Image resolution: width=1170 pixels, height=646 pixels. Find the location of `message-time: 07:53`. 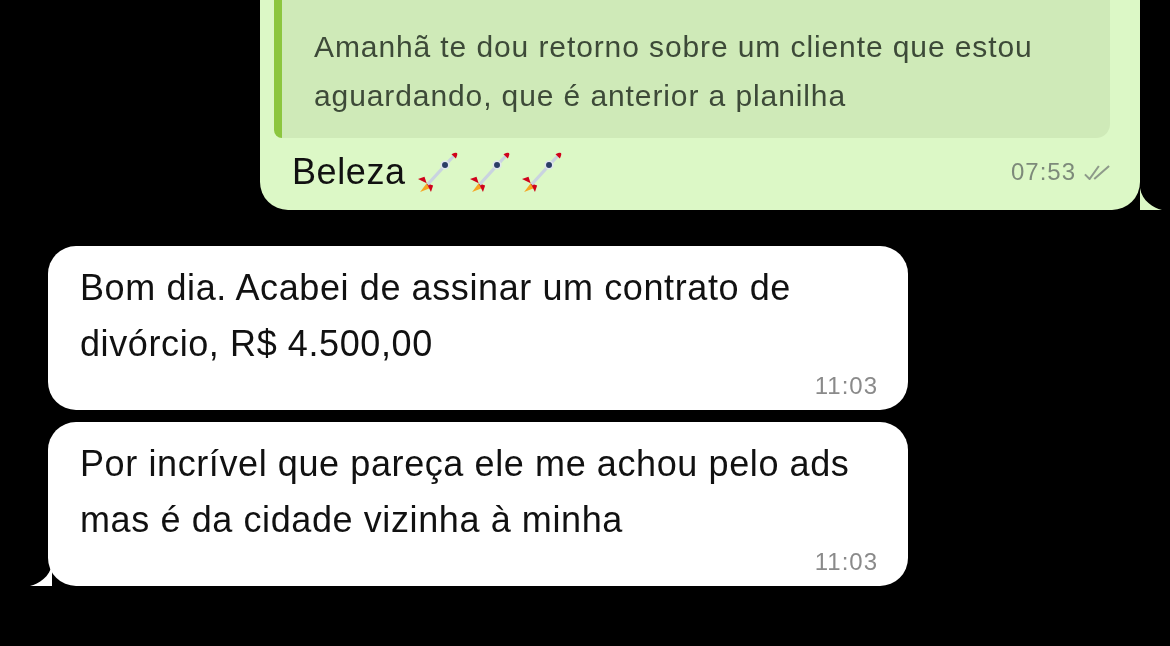

message-time: 07:53 is located at coordinates (1043, 172).